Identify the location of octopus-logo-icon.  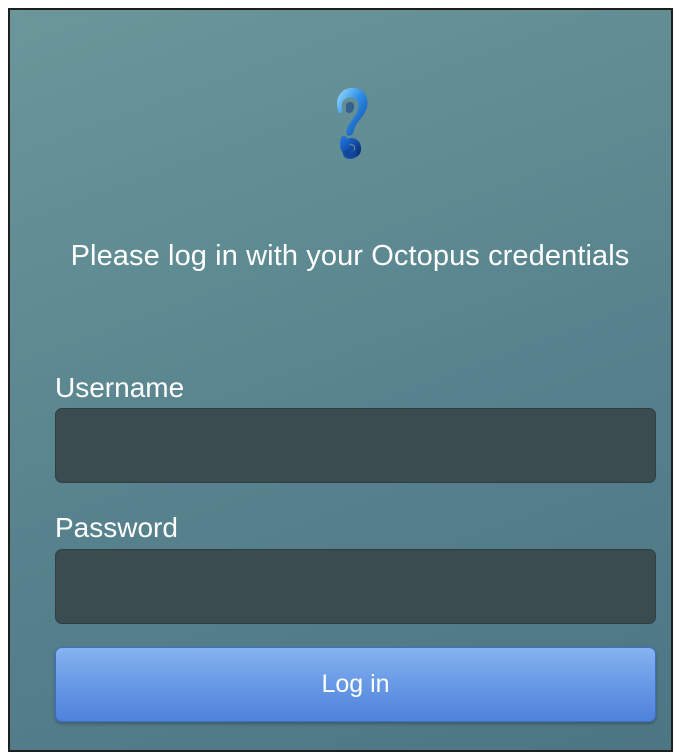
(352, 123).